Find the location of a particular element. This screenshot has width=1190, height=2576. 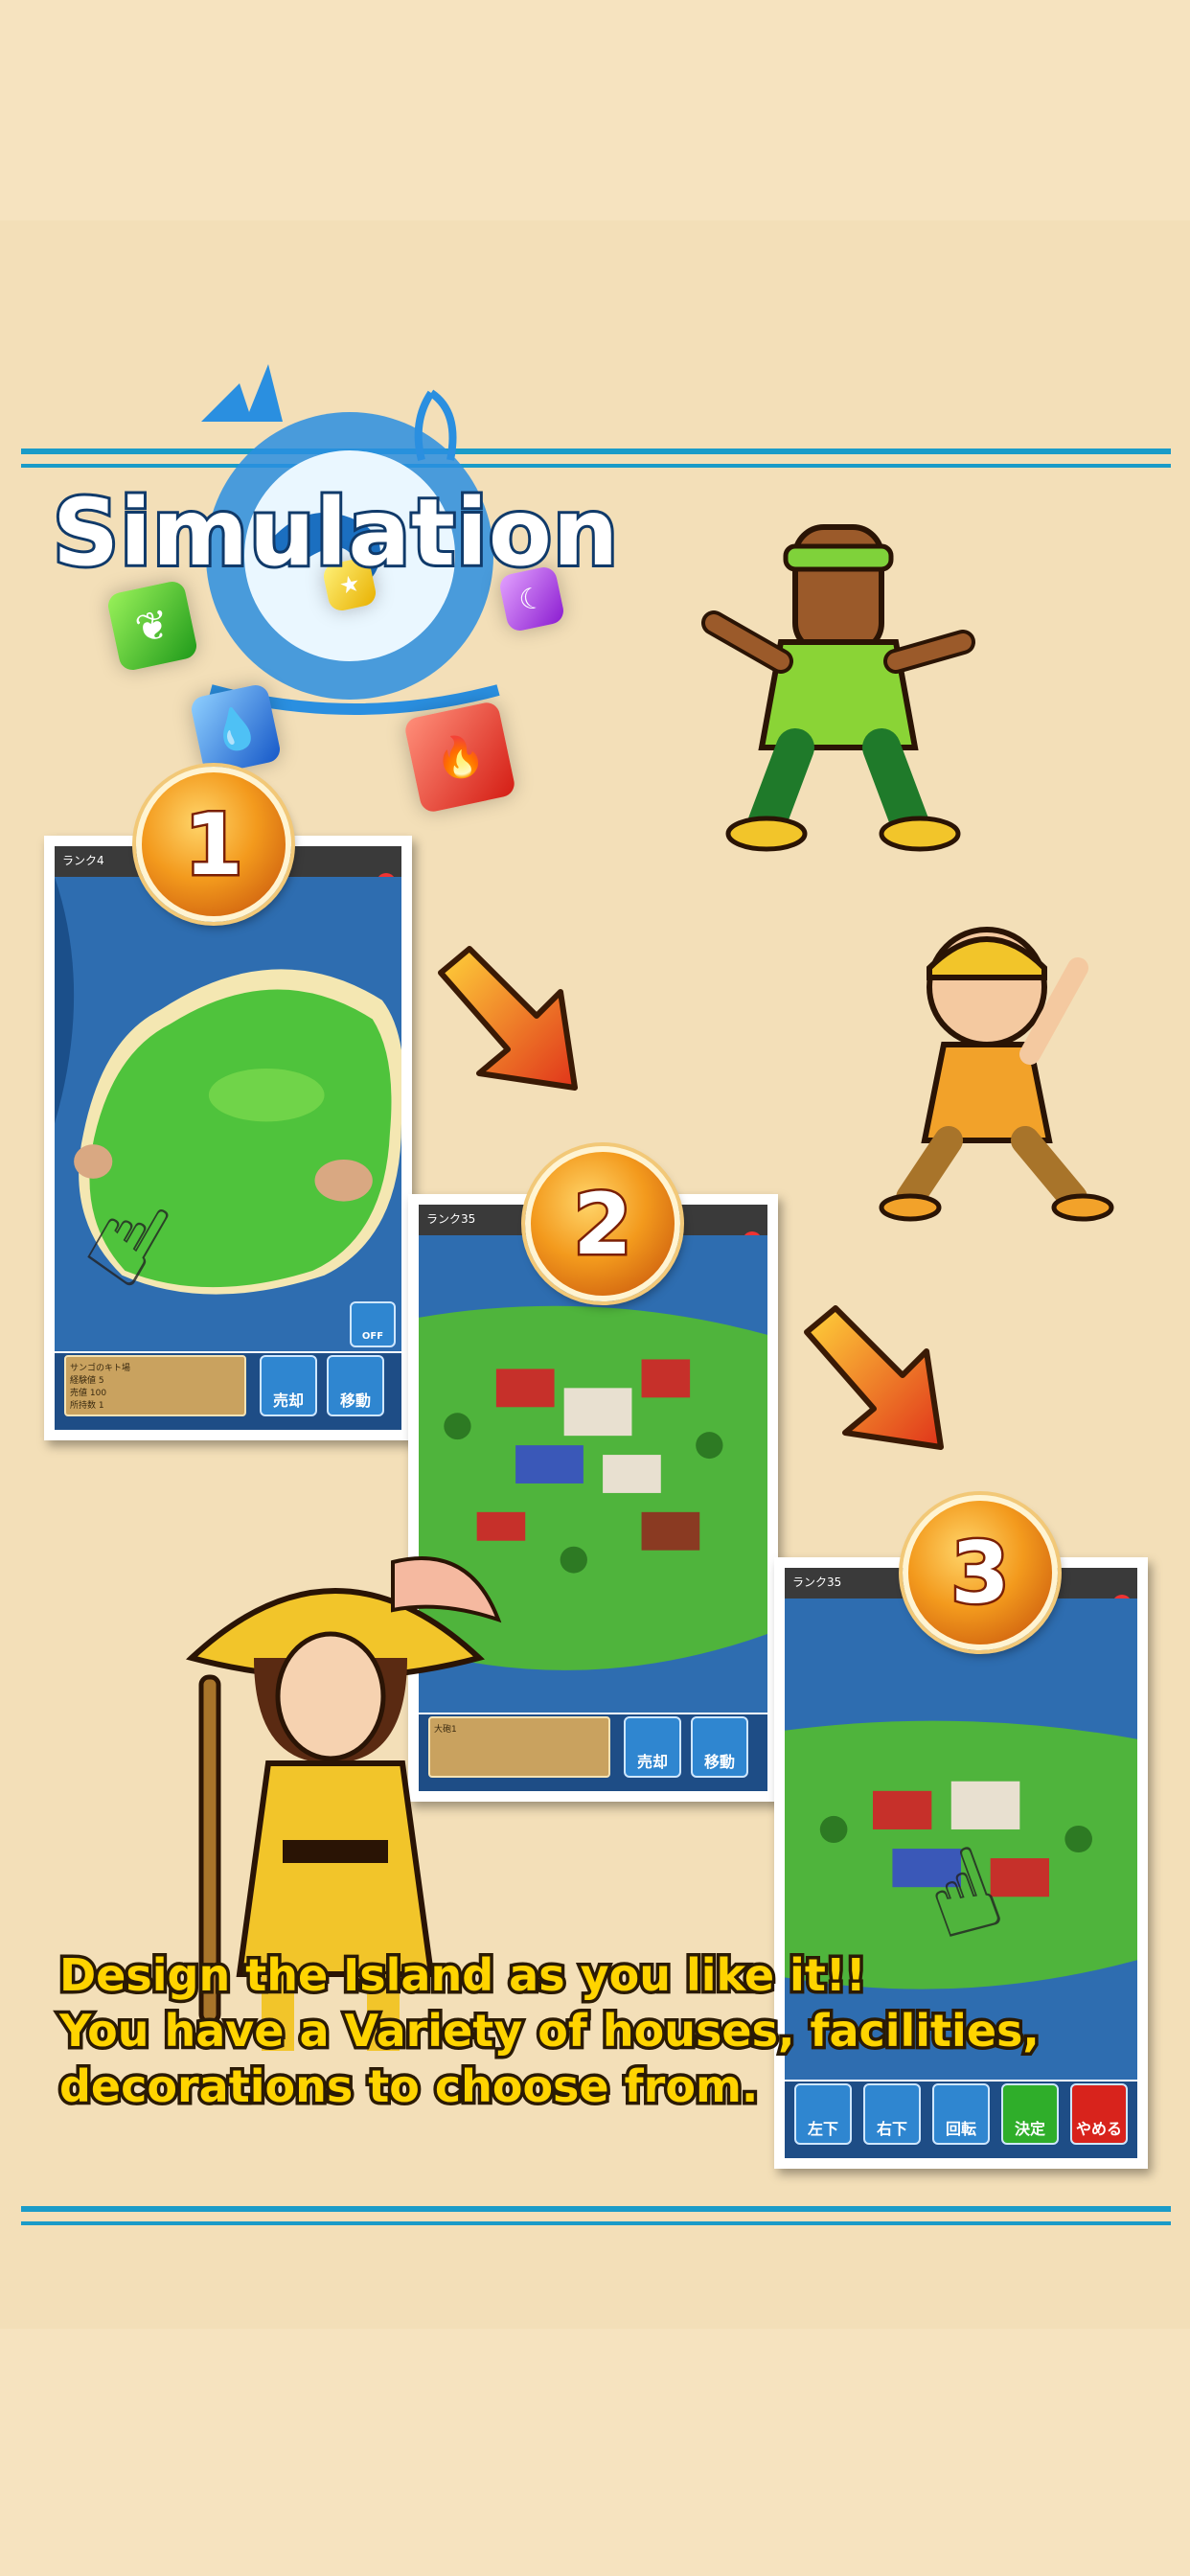

cancel-button-label: やめる is located at coordinates (1099, 2129).